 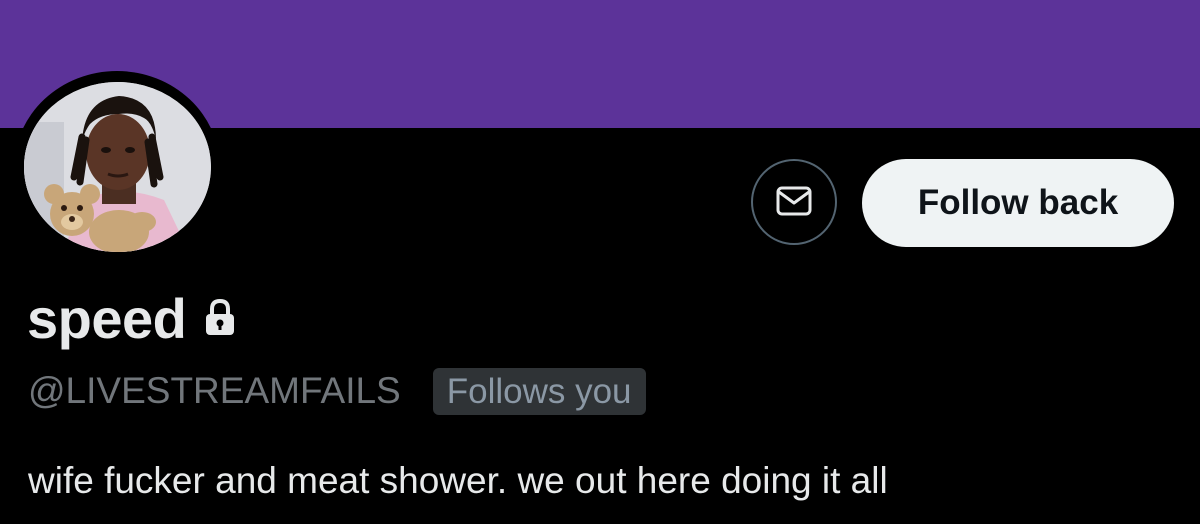 What do you see at coordinates (220, 318) in the screenshot?
I see `lock-icon` at bounding box center [220, 318].